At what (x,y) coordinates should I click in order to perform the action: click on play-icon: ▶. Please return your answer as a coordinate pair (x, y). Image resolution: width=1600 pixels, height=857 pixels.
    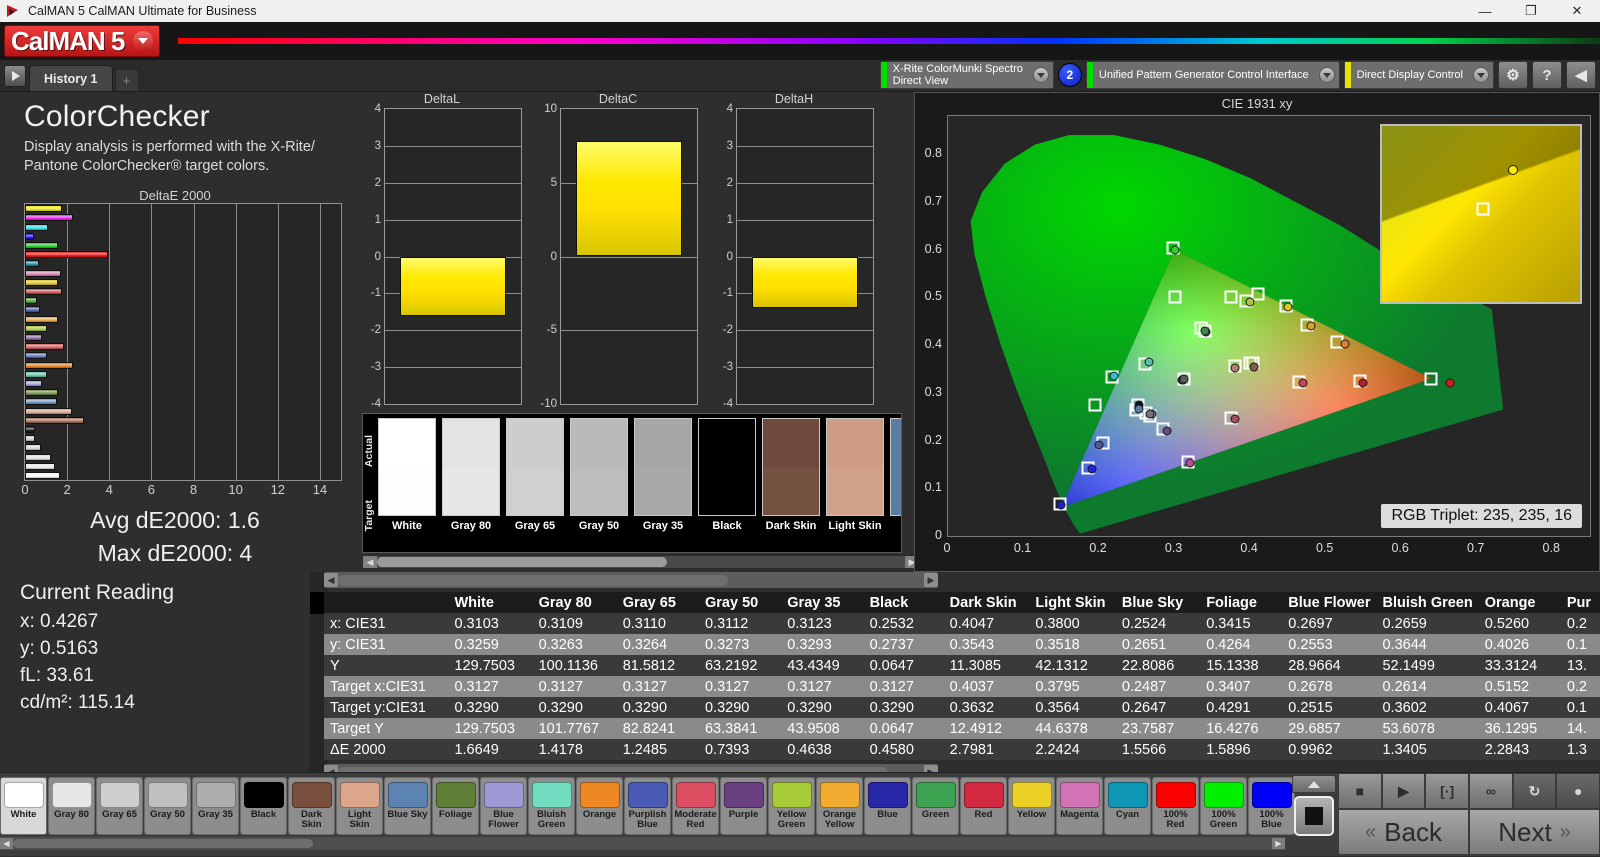
    Looking at the image, I should click on (1403, 791).